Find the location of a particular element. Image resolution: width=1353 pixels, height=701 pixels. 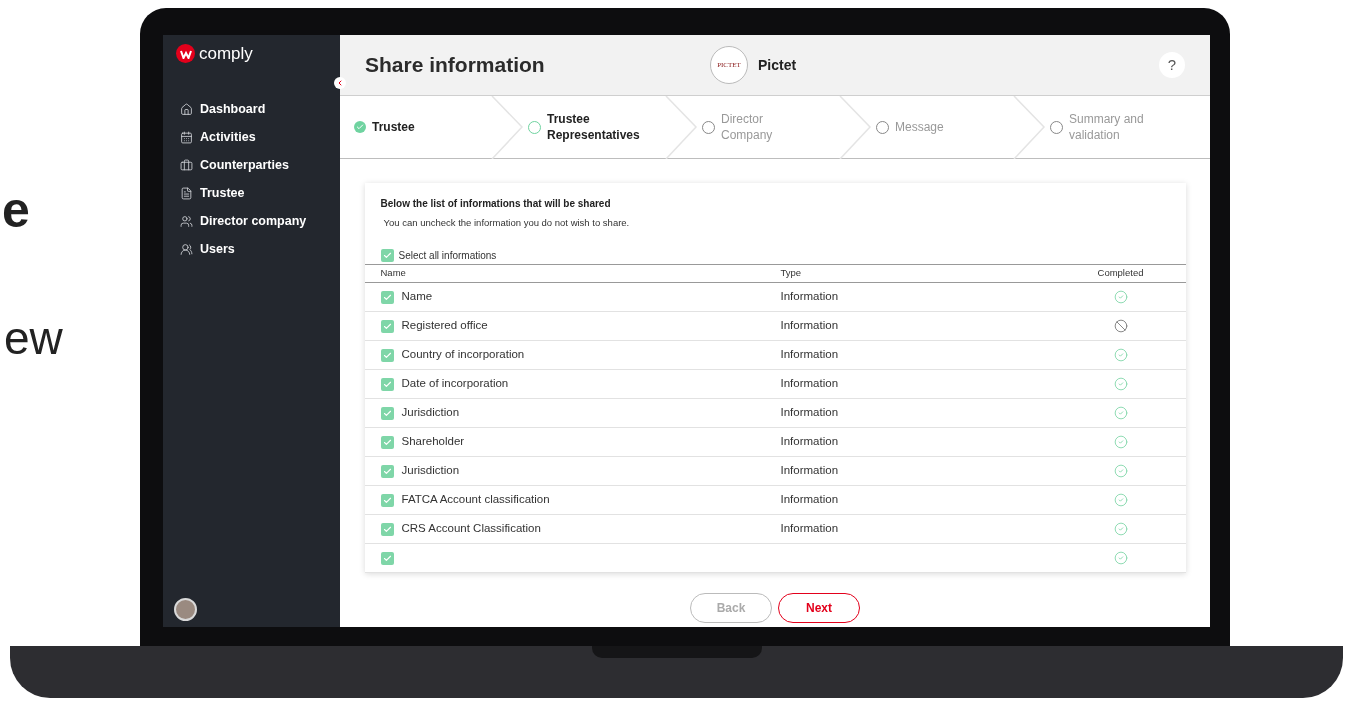

document-icon is located at coordinates (186, 193).